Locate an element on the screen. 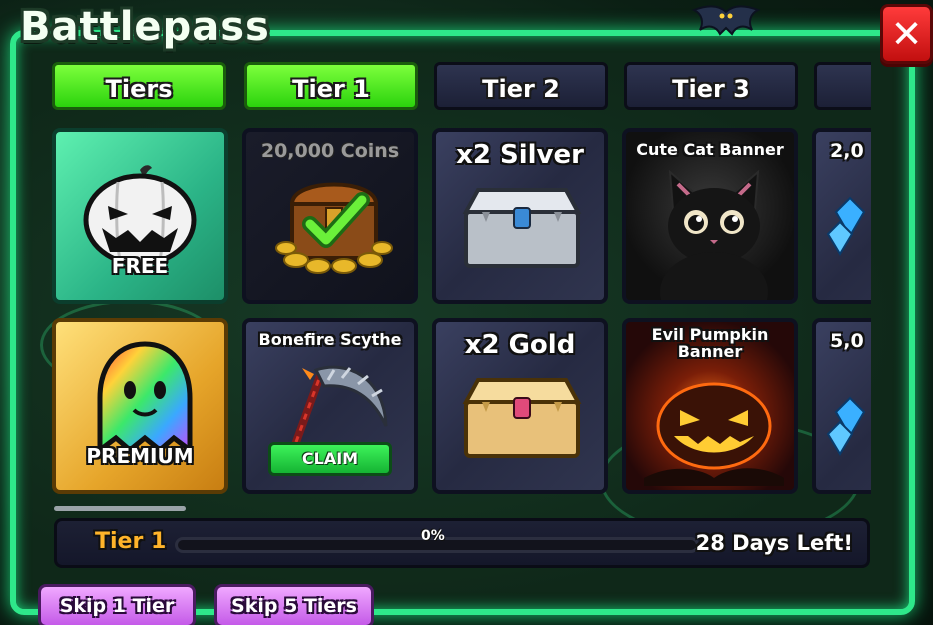 The height and width of the screenshot is (625, 933). reward-card-pumpkin-banner: Evil Pumpkin Banner is located at coordinates (710, 406).